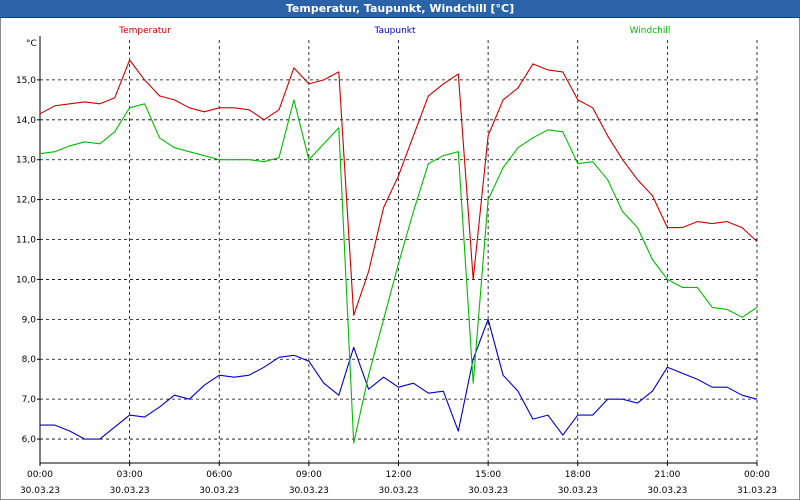  I want to click on x-tick-time-label: 06:00, so click(219, 475).